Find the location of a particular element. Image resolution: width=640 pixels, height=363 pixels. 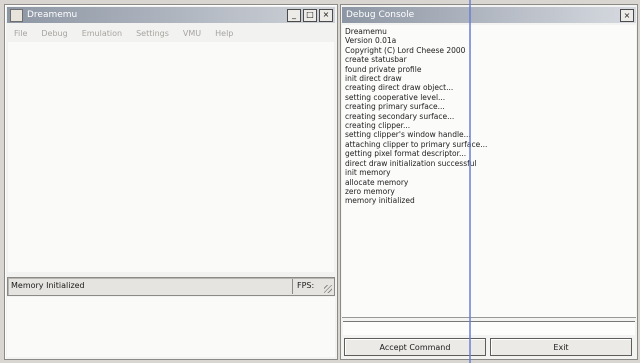

fps-label: FPS: is located at coordinates (306, 285).